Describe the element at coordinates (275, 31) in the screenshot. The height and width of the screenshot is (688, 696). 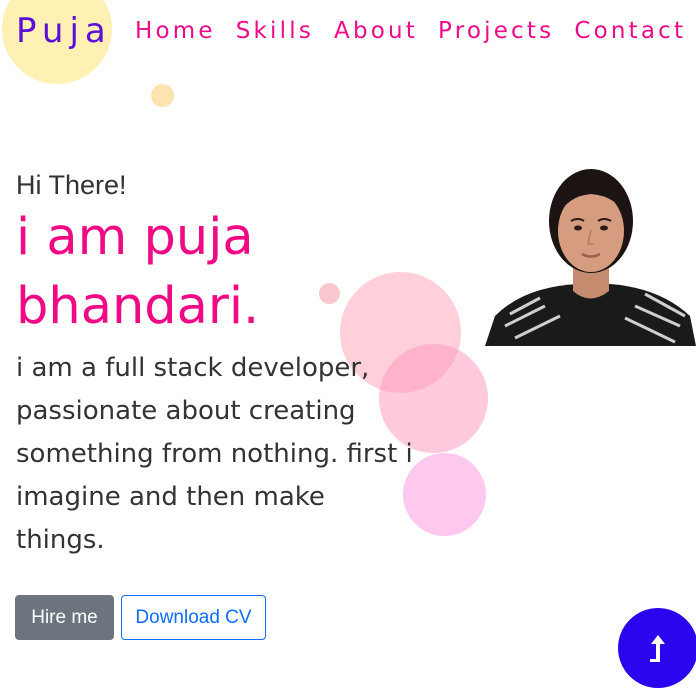
I see `nav-item-skills: Skills` at that location.